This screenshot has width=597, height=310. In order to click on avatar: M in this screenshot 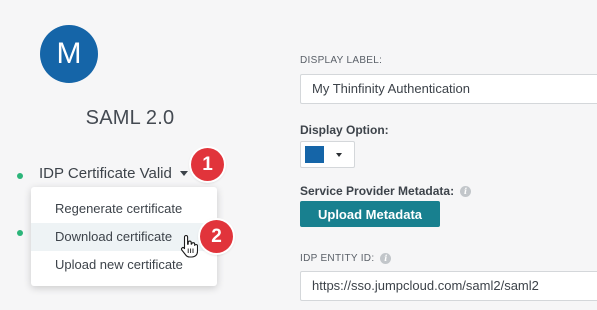, I will do `click(69, 54)`.